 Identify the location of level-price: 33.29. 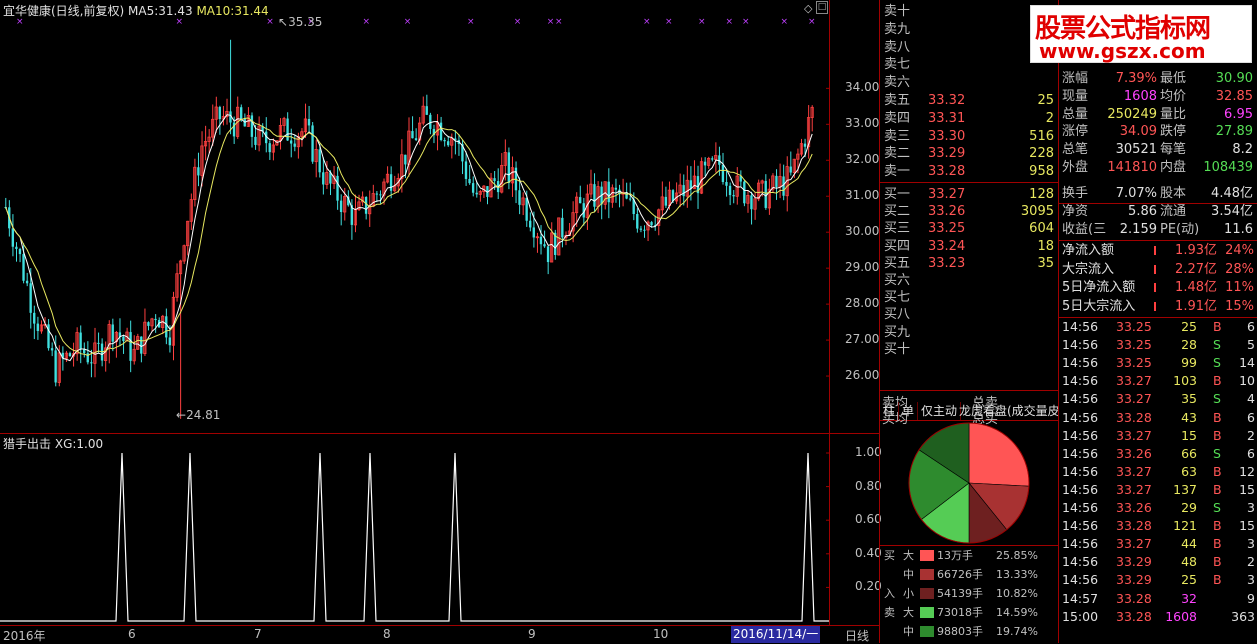
(947, 154).